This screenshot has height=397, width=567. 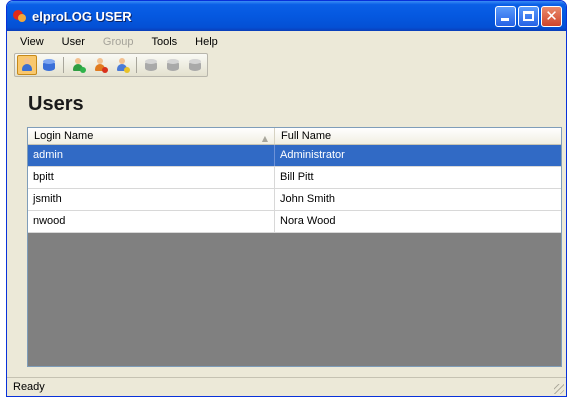 I want to click on add-user-icon, so click(x=78, y=65).